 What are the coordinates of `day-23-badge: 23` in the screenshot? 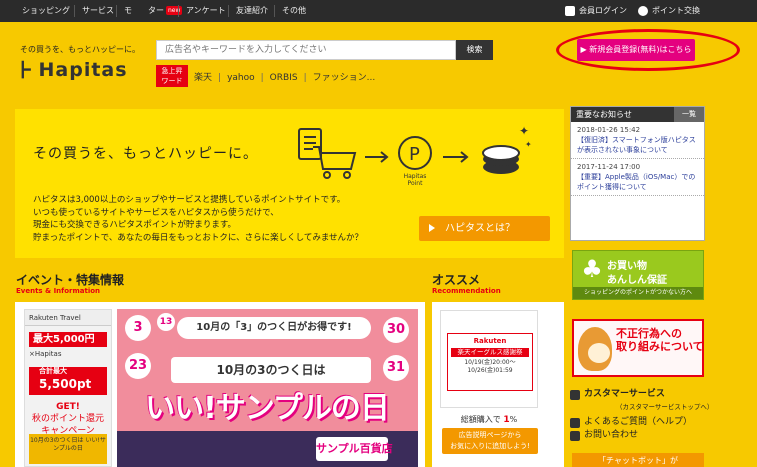 It's located at (138, 366).